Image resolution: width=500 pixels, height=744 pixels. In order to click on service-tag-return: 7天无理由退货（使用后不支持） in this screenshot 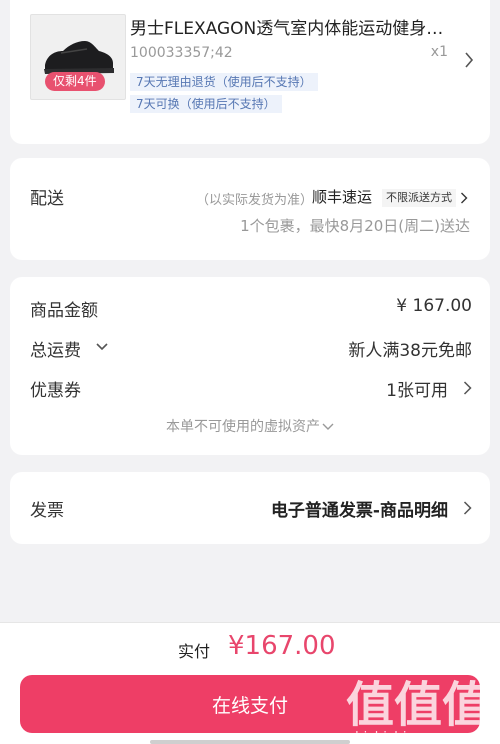, I will do `click(224, 82)`.